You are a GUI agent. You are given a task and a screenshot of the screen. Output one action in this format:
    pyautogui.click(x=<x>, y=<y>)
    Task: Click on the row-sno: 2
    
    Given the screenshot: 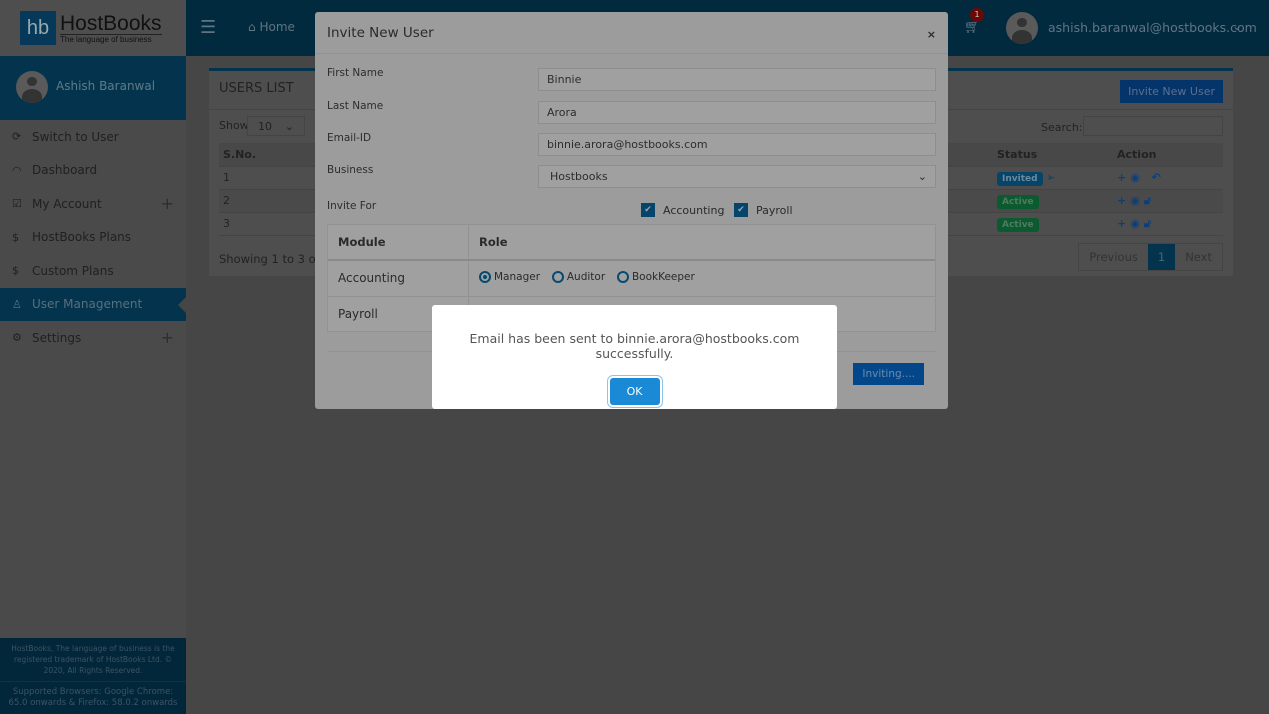 What is the action you would take?
    pyautogui.click(x=267, y=201)
    